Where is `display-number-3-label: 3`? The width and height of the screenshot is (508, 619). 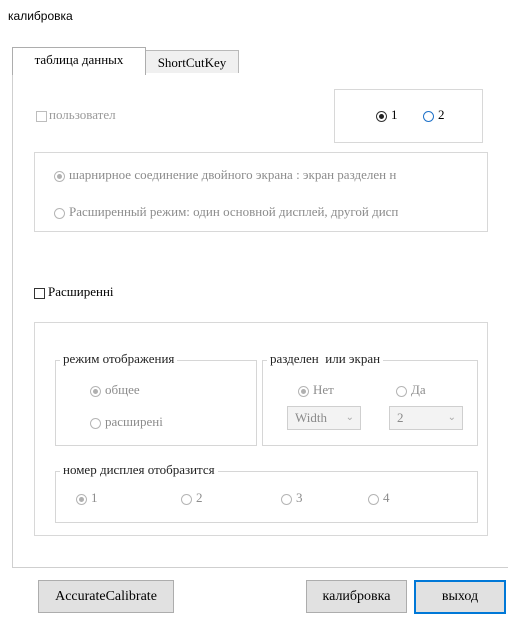 display-number-3-label: 3 is located at coordinates (299, 497).